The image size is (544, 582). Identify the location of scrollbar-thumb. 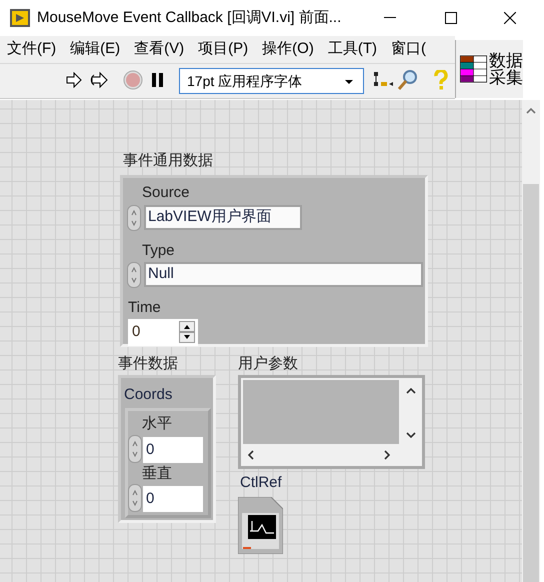
(531, 383).